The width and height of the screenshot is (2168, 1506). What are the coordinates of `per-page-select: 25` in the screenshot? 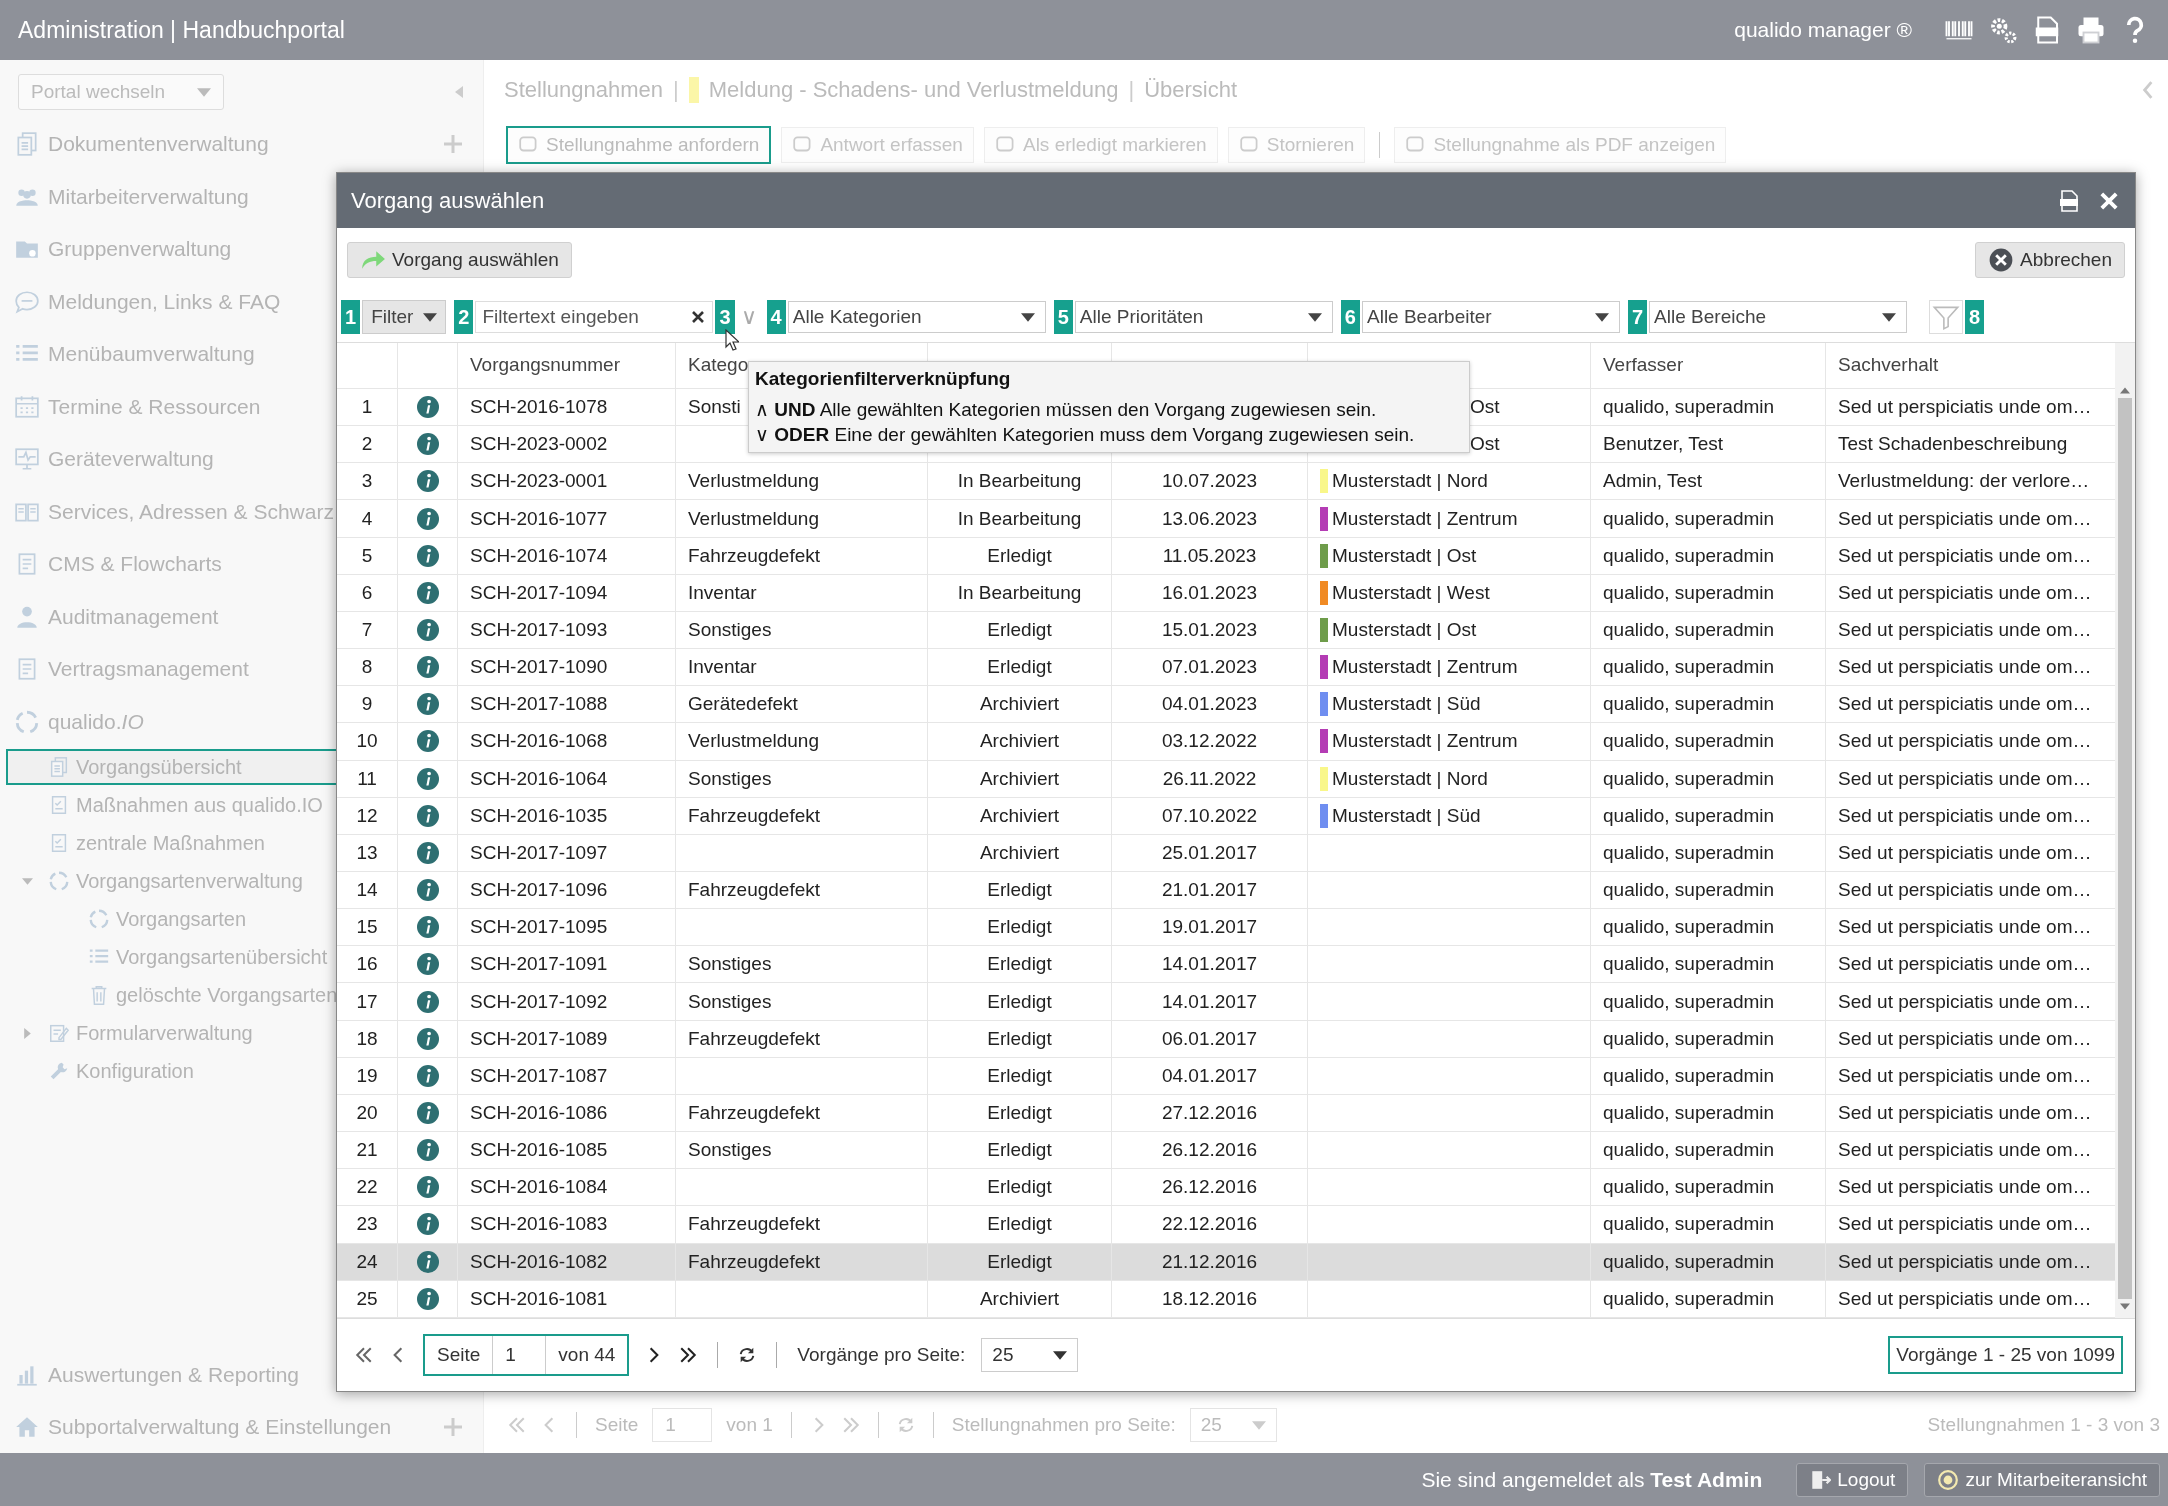 It's located at (1030, 1355).